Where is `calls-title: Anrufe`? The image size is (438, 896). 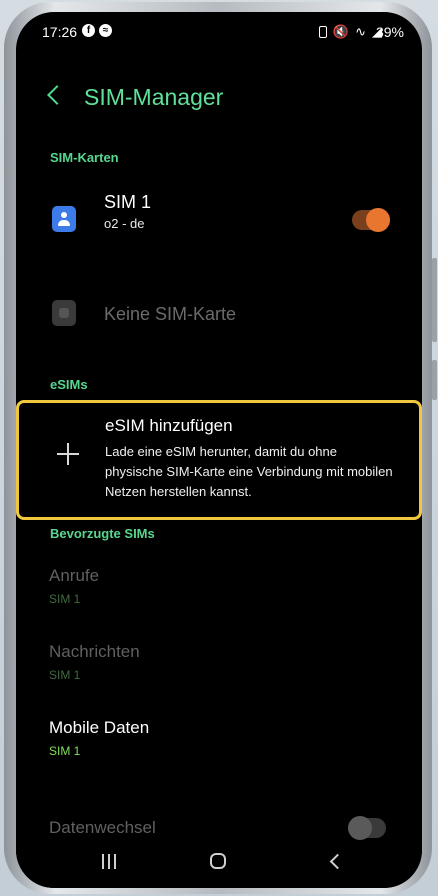 calls-title: Anrufe is located at coordinates (74, 575).